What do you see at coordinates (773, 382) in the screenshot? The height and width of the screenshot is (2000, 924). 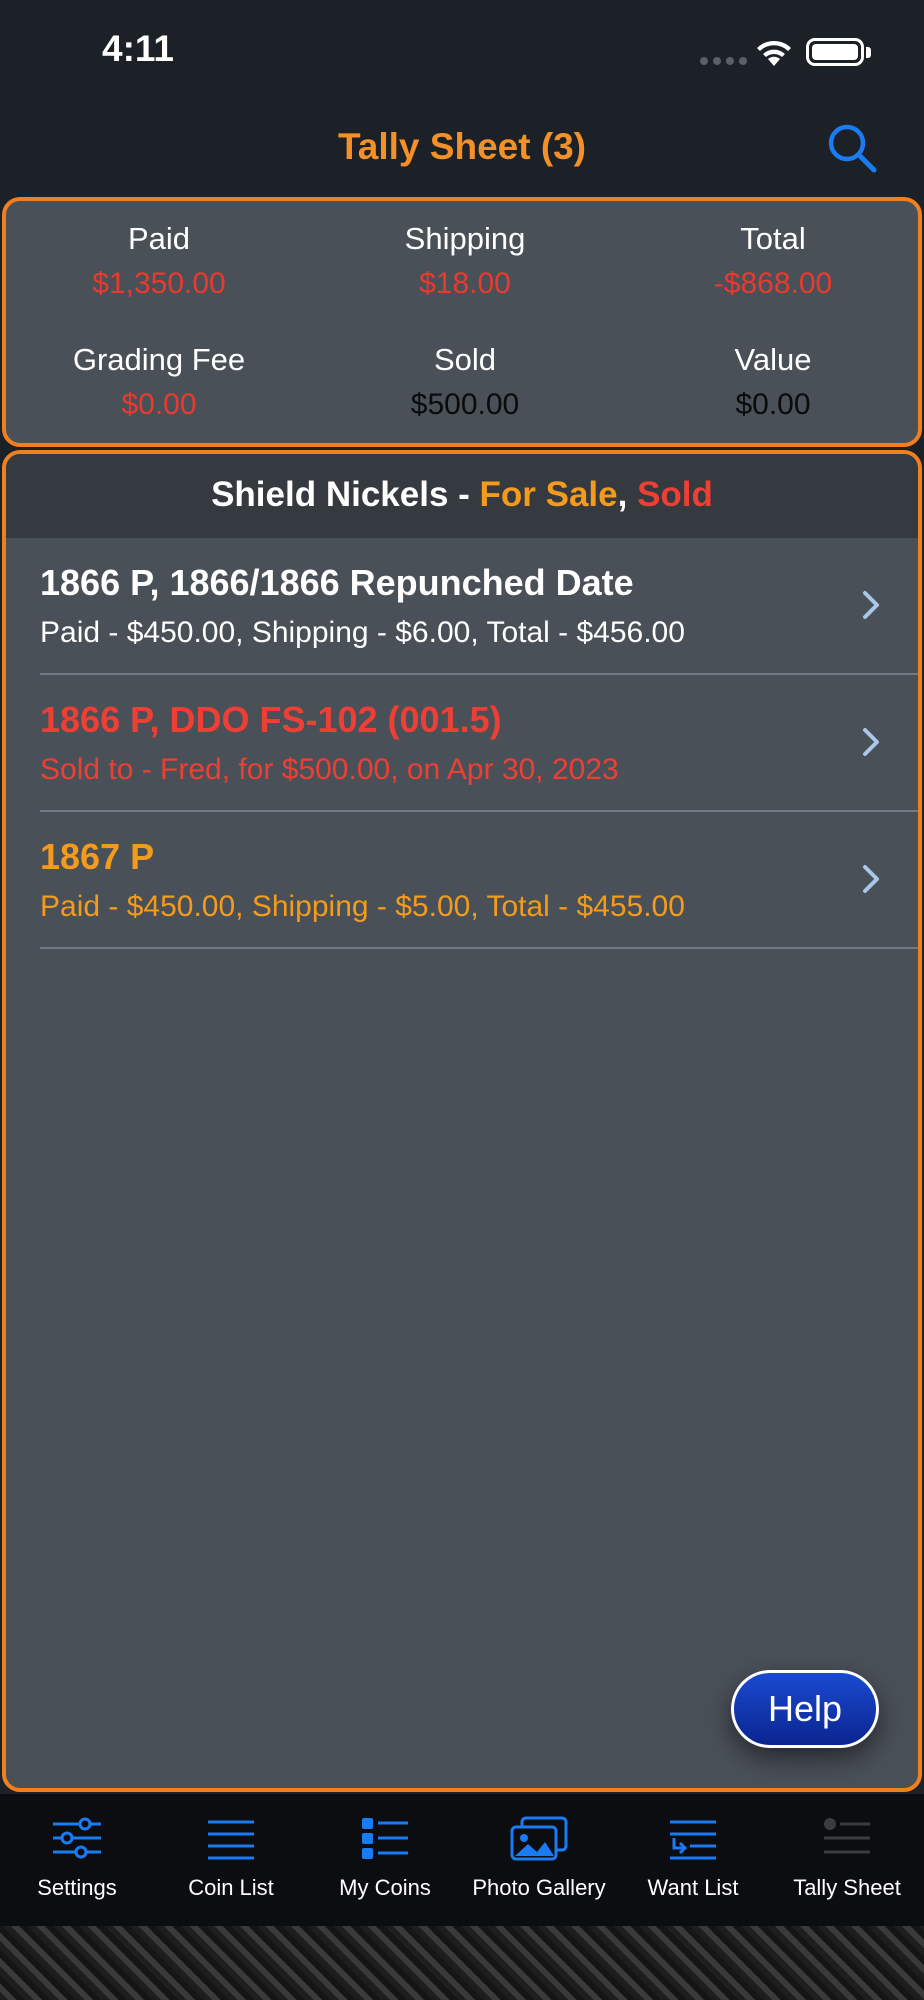 I see `value-cell: Value $0.00` at bounding box center [773, 382].